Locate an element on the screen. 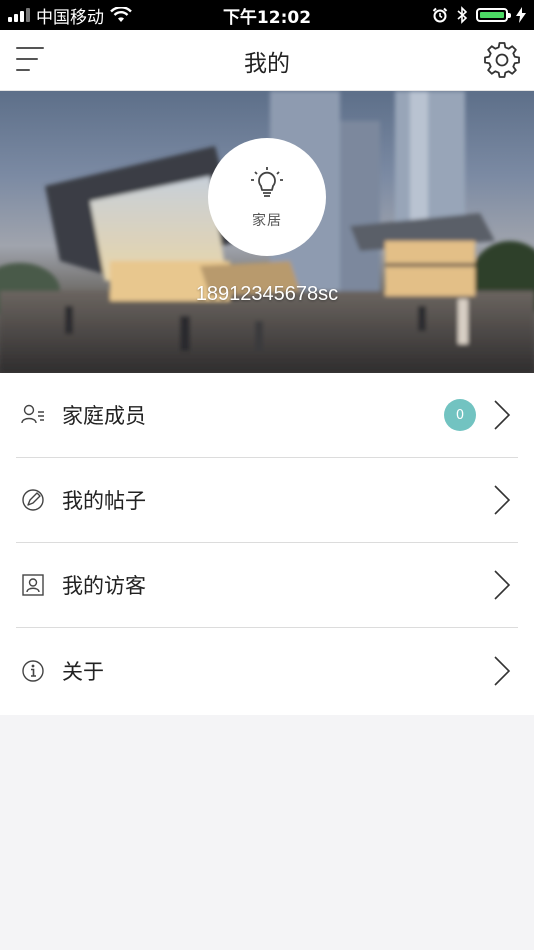 The image size is (534, 950). compass-pen-icon is located at coordinates (33, 500).